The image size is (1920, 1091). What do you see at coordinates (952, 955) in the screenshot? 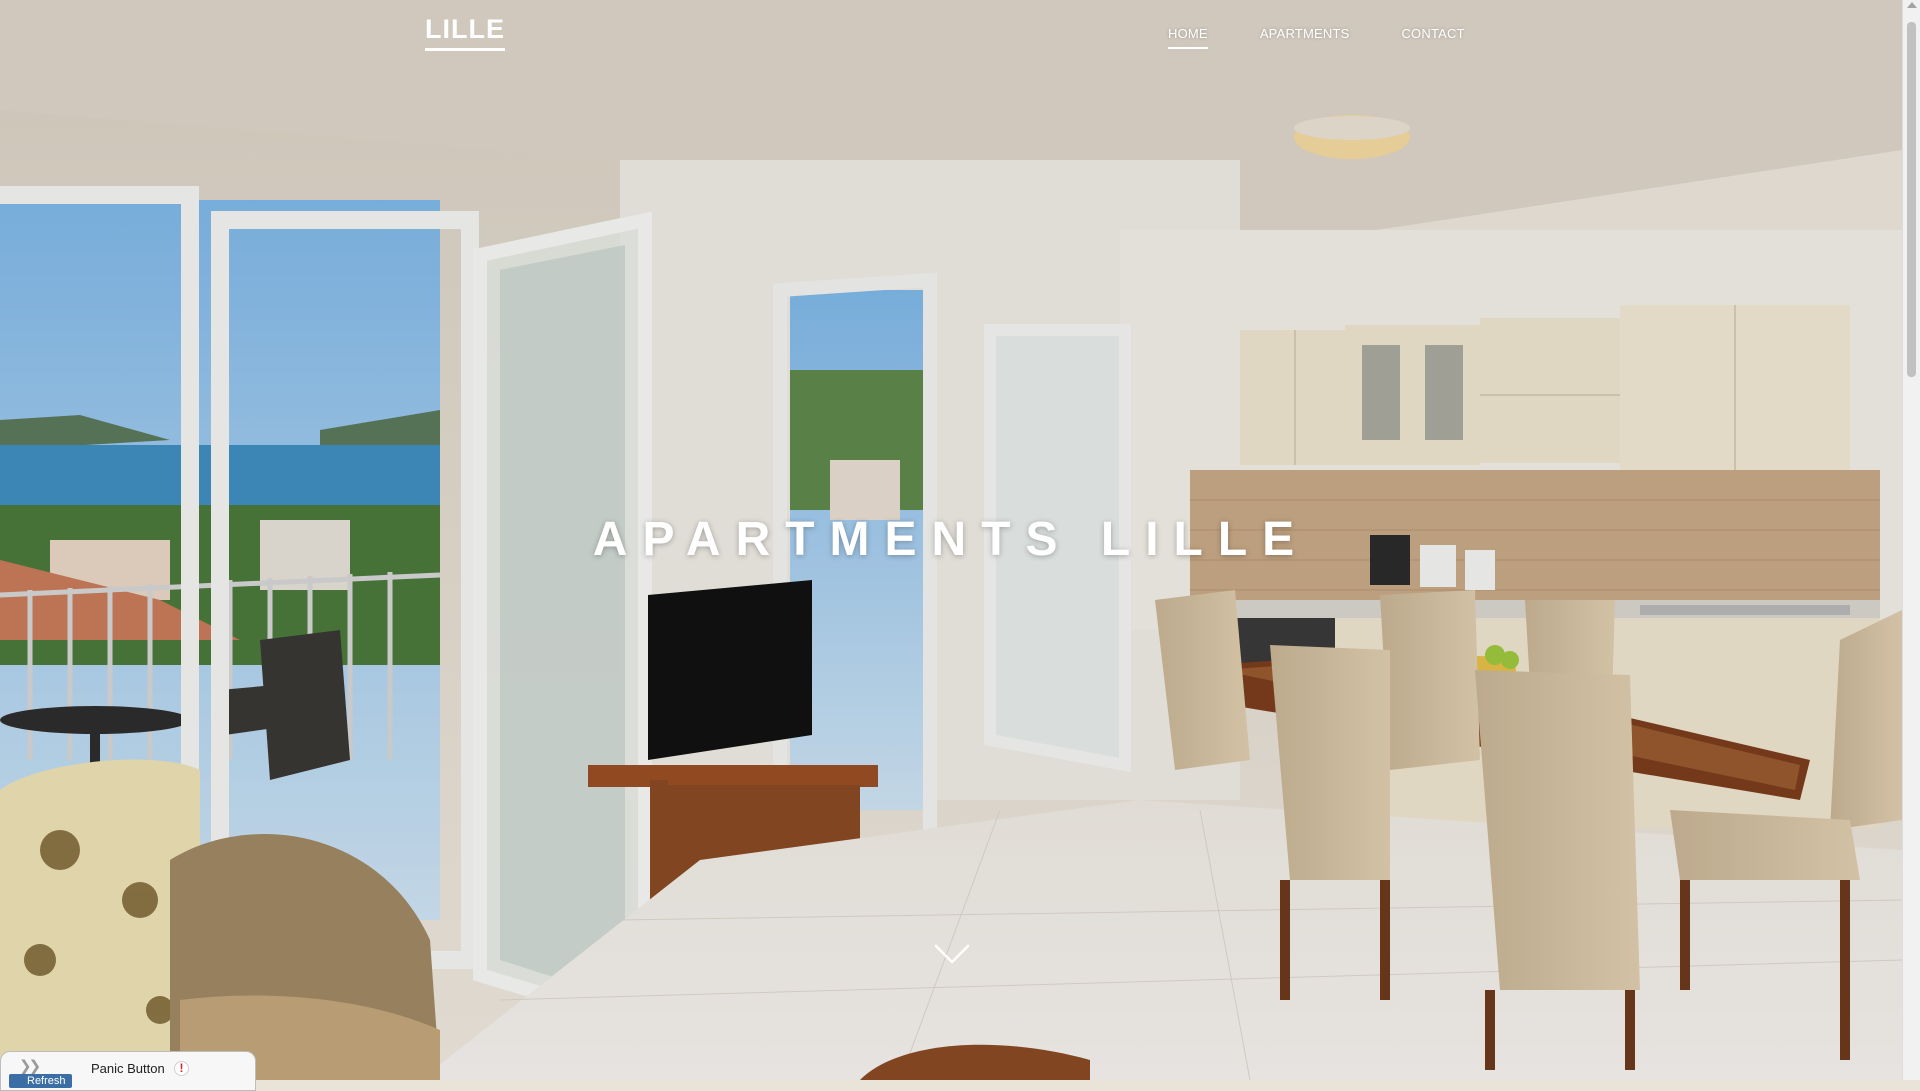
I see `chevron-down-icon` at bounding box center [952, 955].